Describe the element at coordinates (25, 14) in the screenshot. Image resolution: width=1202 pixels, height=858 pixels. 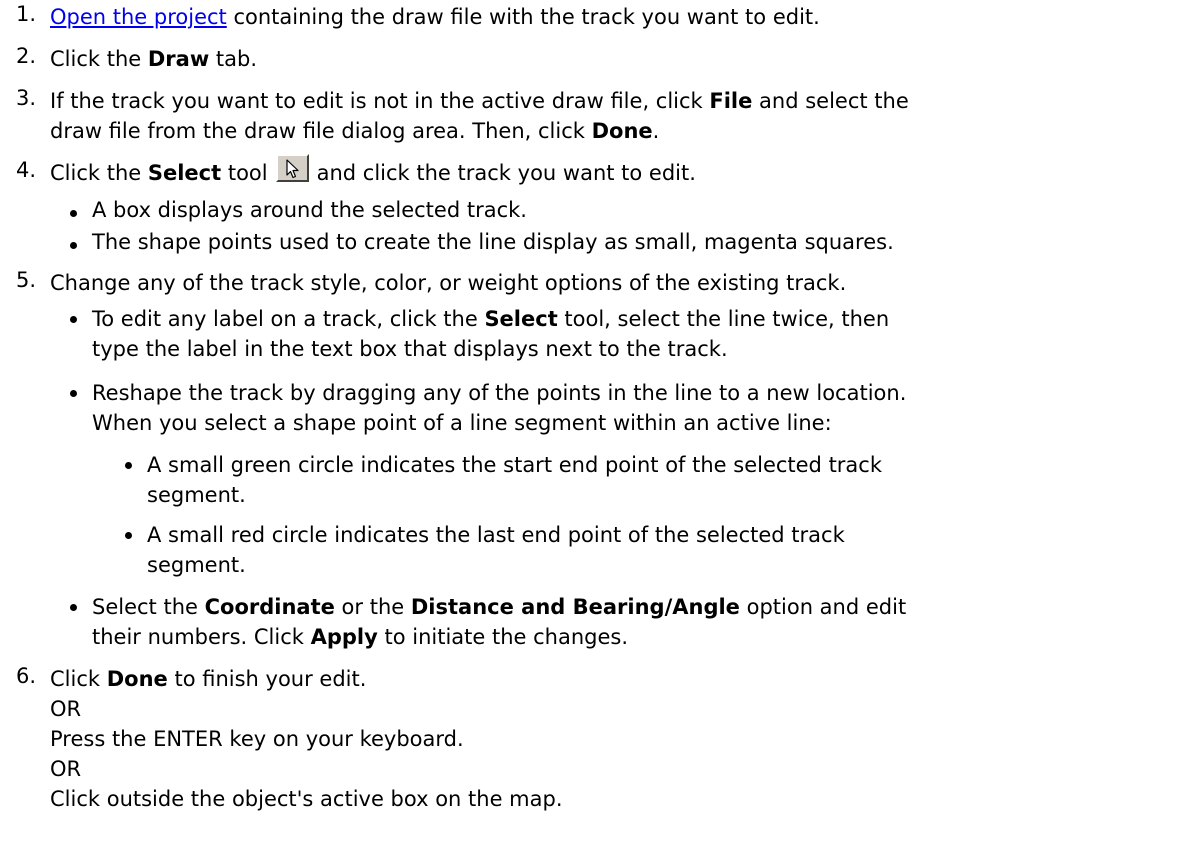
I see `step-number: 1.` at that location.